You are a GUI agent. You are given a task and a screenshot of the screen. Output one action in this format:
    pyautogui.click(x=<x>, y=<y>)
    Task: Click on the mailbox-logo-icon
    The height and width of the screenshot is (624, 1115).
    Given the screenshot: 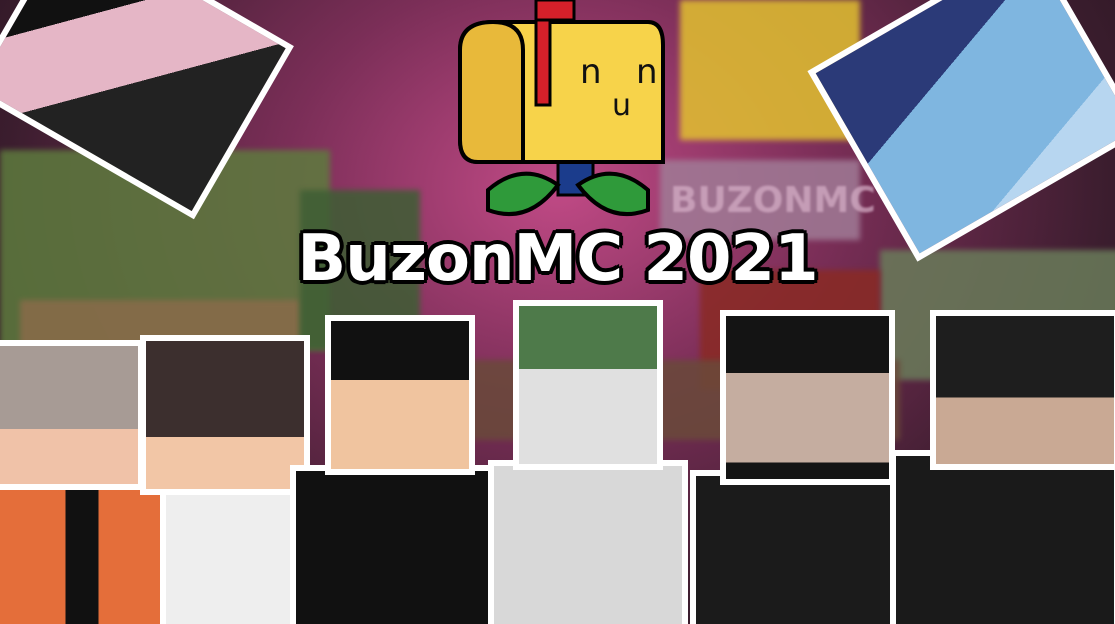 What is the action you would take?
    pyautogui.click(x=561, y=108)
    